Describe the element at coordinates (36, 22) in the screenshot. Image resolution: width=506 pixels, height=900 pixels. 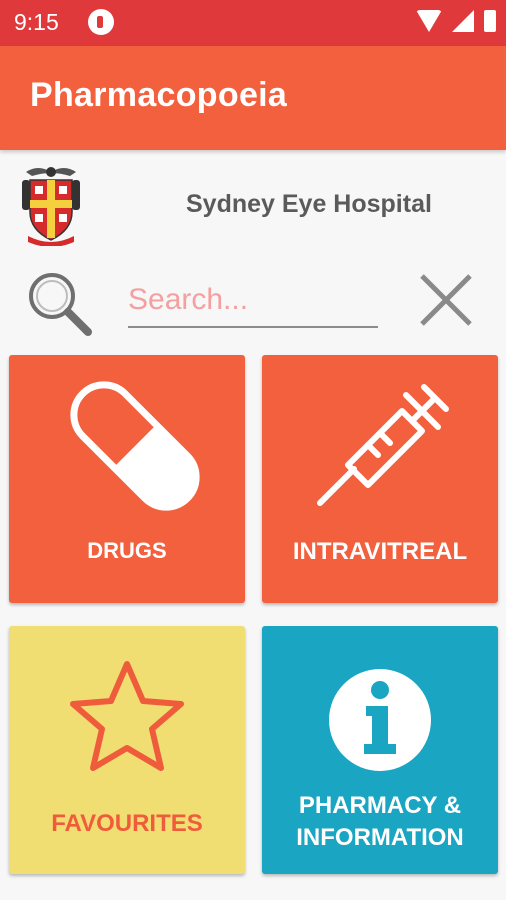
I see `status-time: 9:15` at that location.